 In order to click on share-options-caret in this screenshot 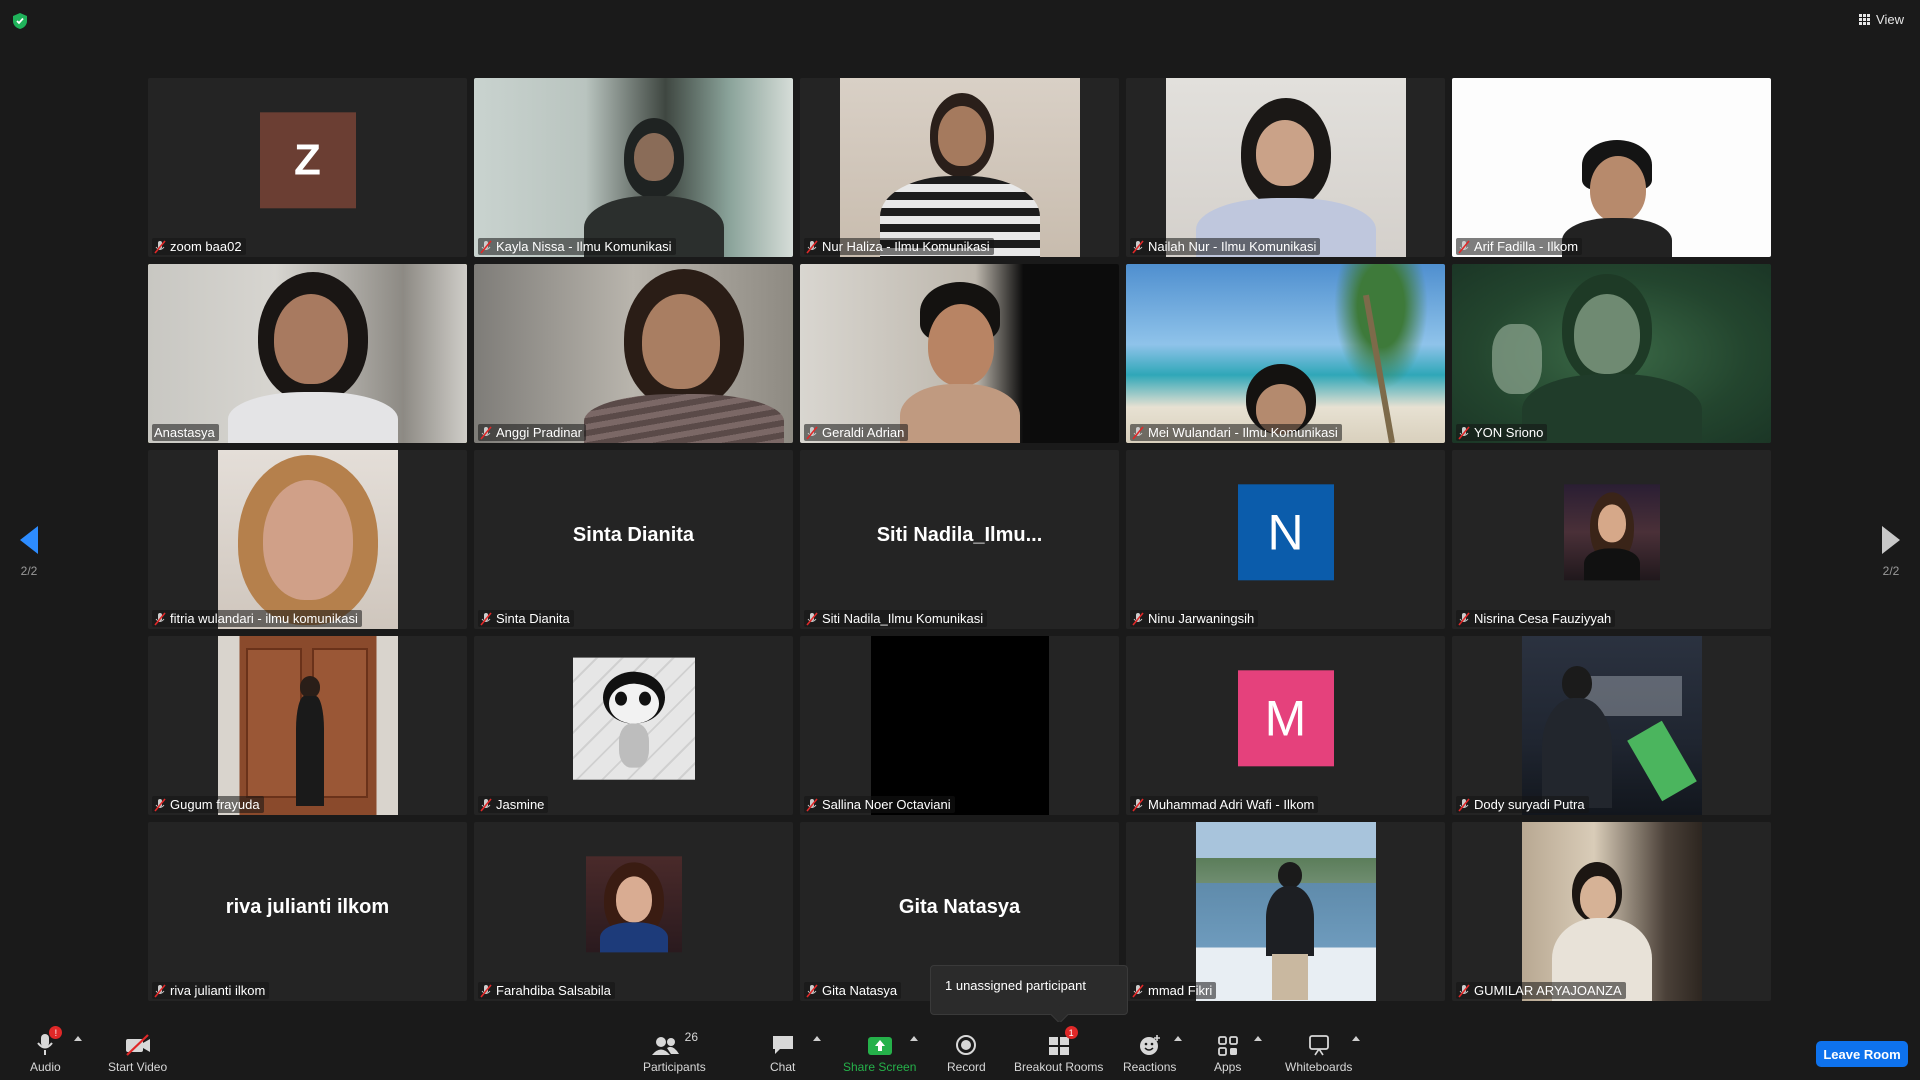, I will do `click(914, 1038)`.